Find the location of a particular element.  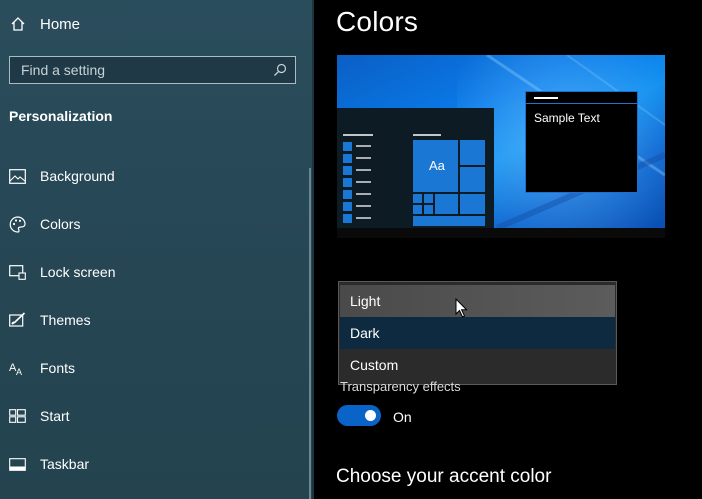

preview-tile-label: Aa is located at coordinates (437, 165).